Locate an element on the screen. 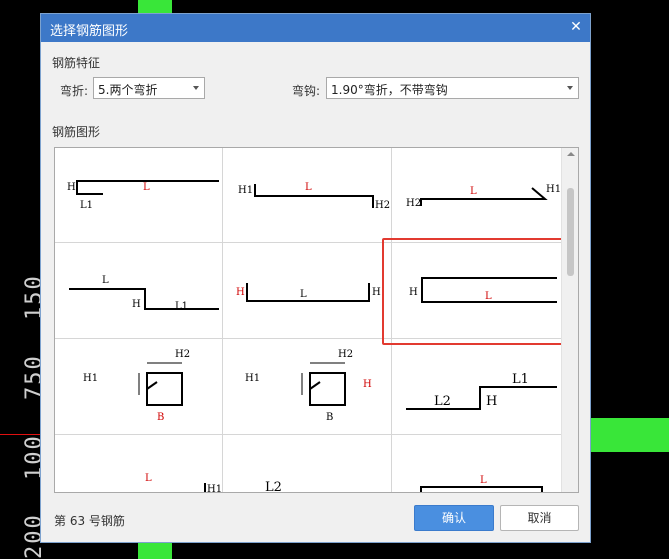  bend-select: 5.两个弯折 is located at coordinates (149, 88).